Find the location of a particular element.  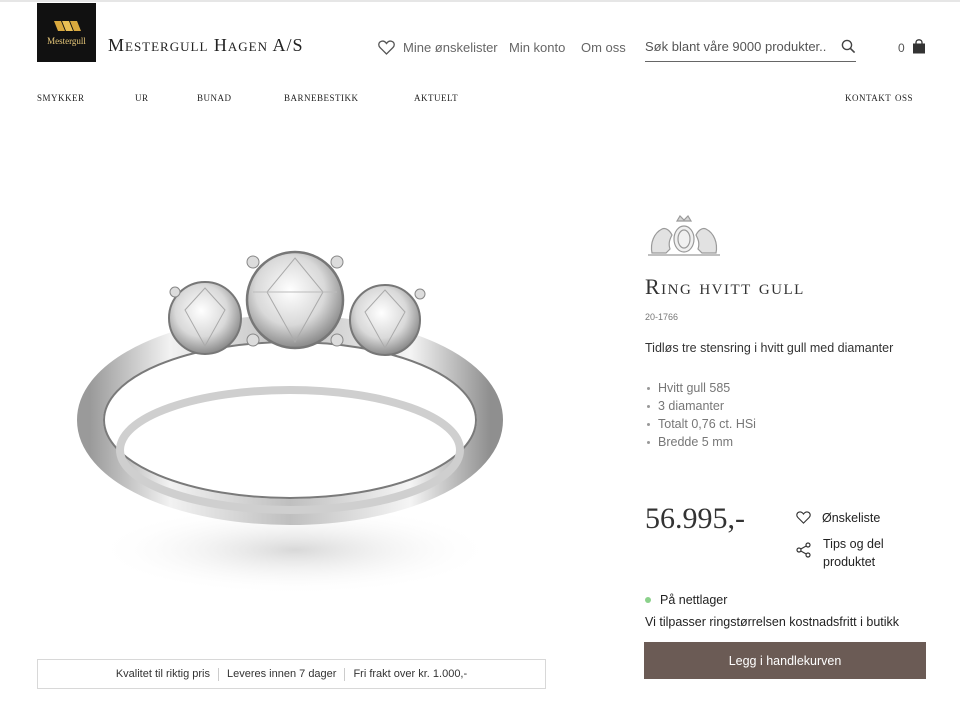

shopping-bag-icon is located at coordinates (919, 46).